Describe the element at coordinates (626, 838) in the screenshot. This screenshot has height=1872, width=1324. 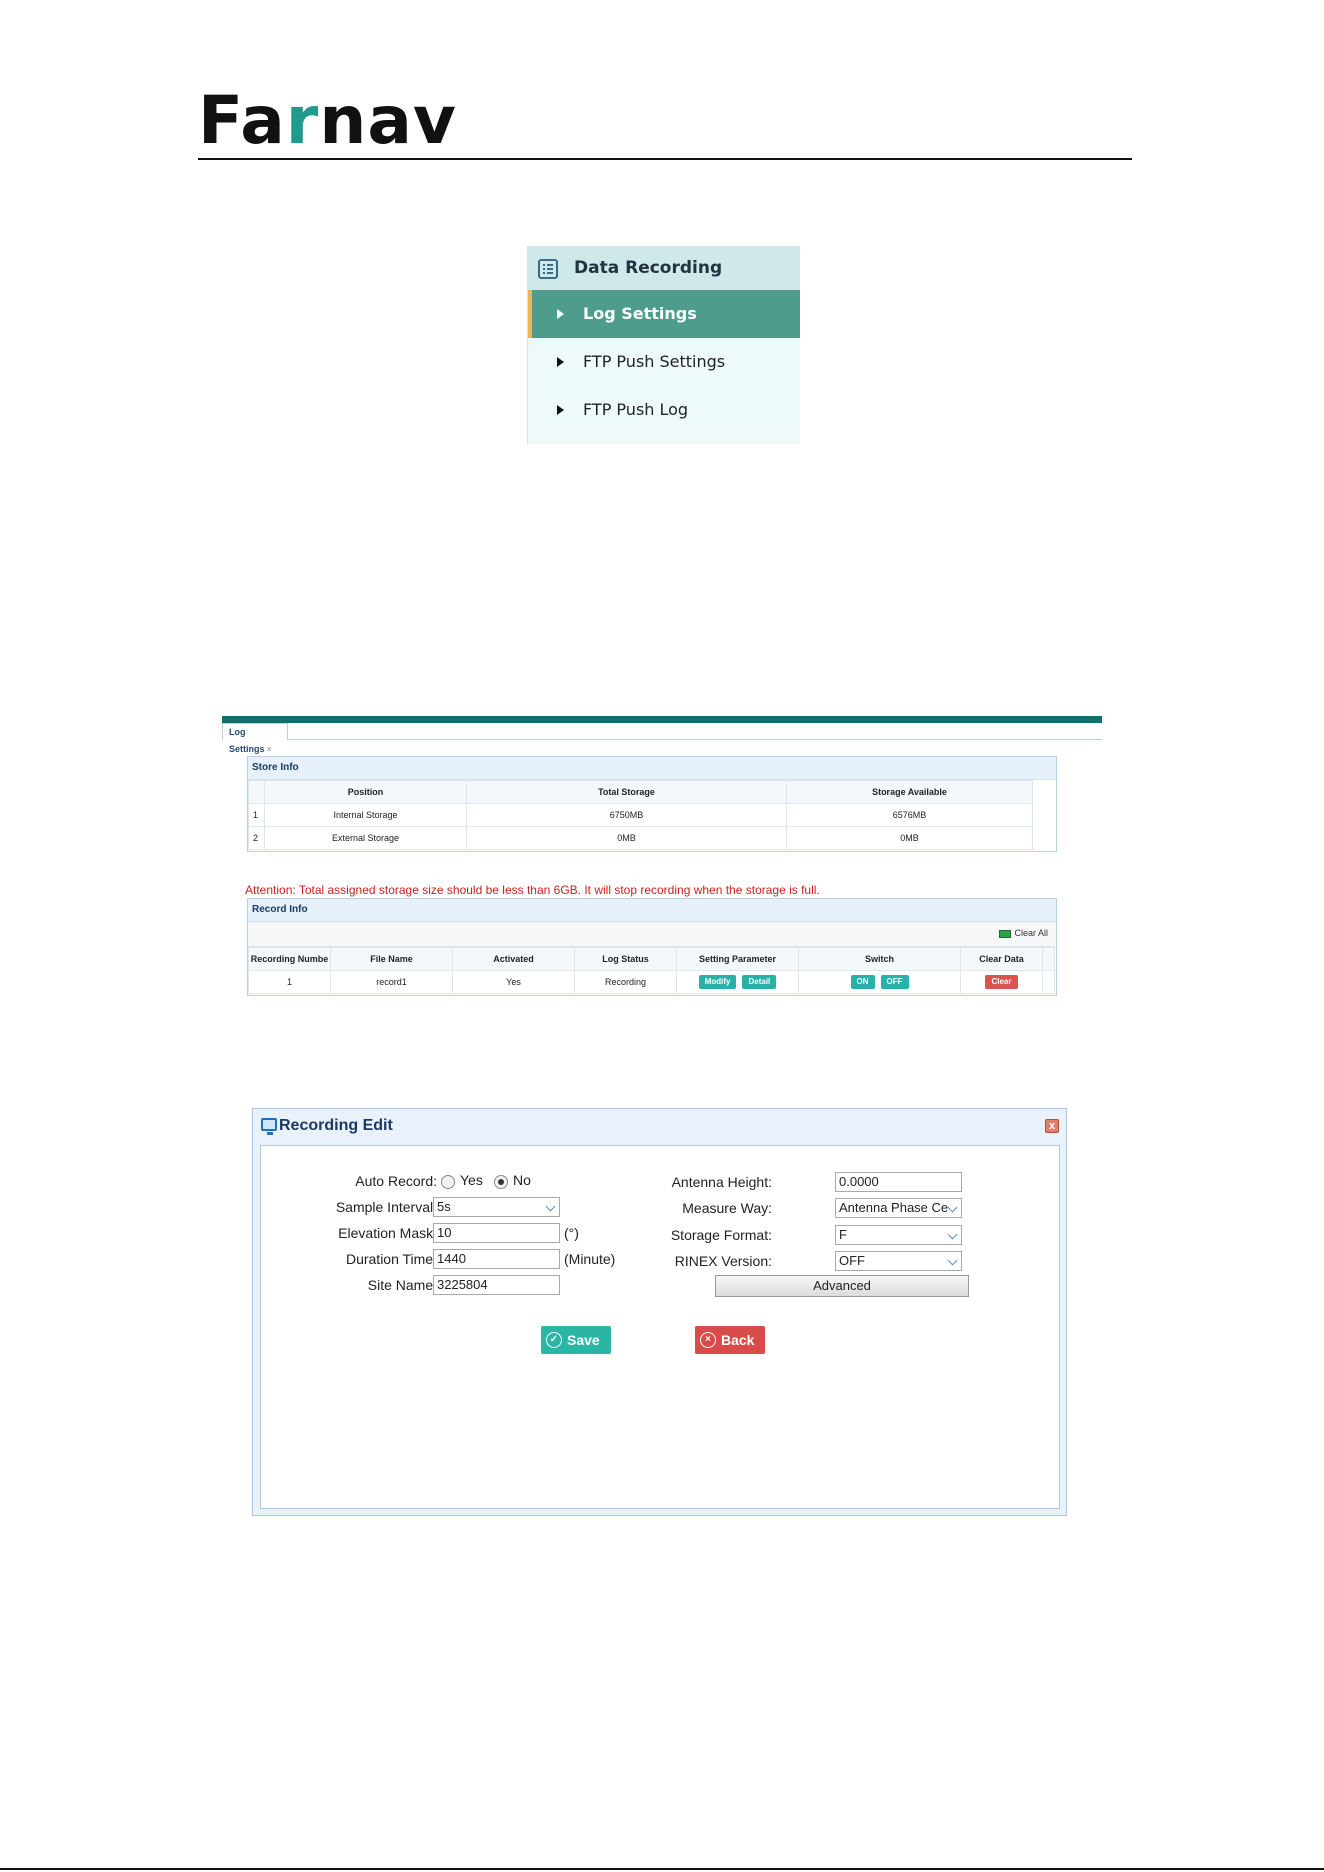
I see `total-storage-cell: 0MB` at that location.